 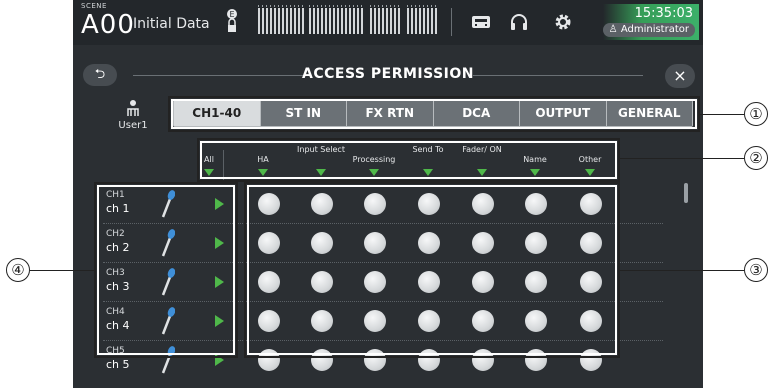 What do you see at coordinates (558, 75) in the screenshot?
I see `title-rule-right` at bounding box center [558, 75].